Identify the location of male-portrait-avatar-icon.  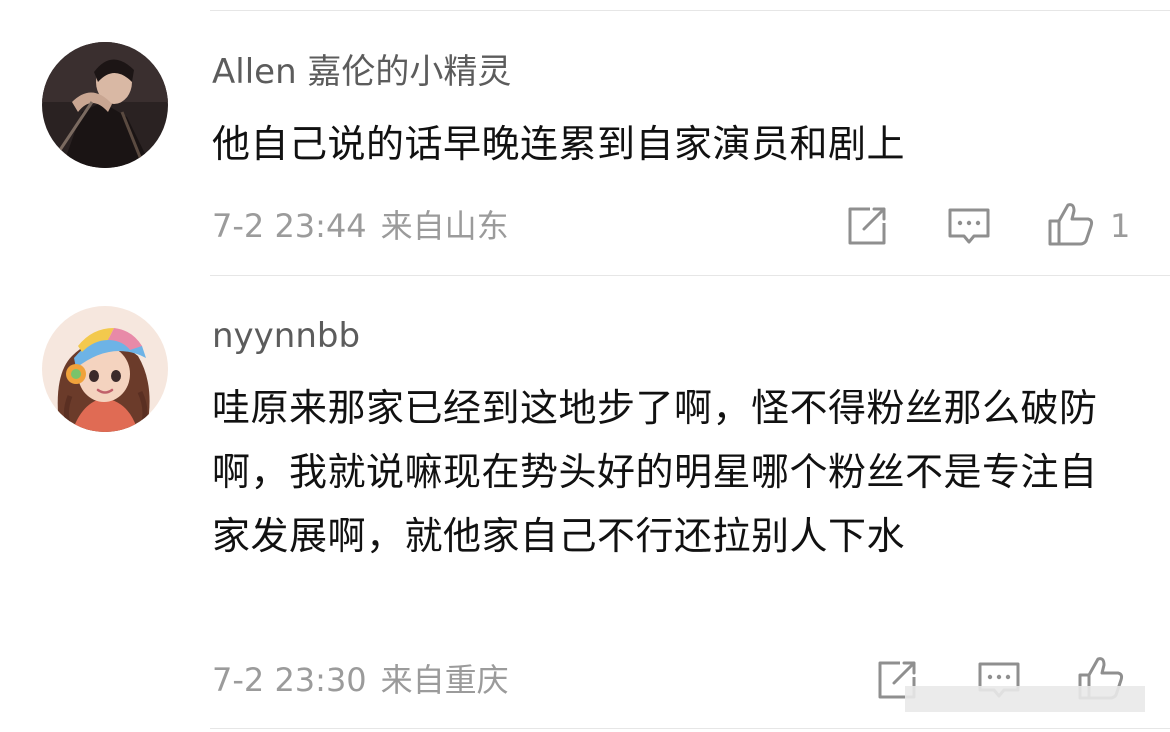
(105, 105).